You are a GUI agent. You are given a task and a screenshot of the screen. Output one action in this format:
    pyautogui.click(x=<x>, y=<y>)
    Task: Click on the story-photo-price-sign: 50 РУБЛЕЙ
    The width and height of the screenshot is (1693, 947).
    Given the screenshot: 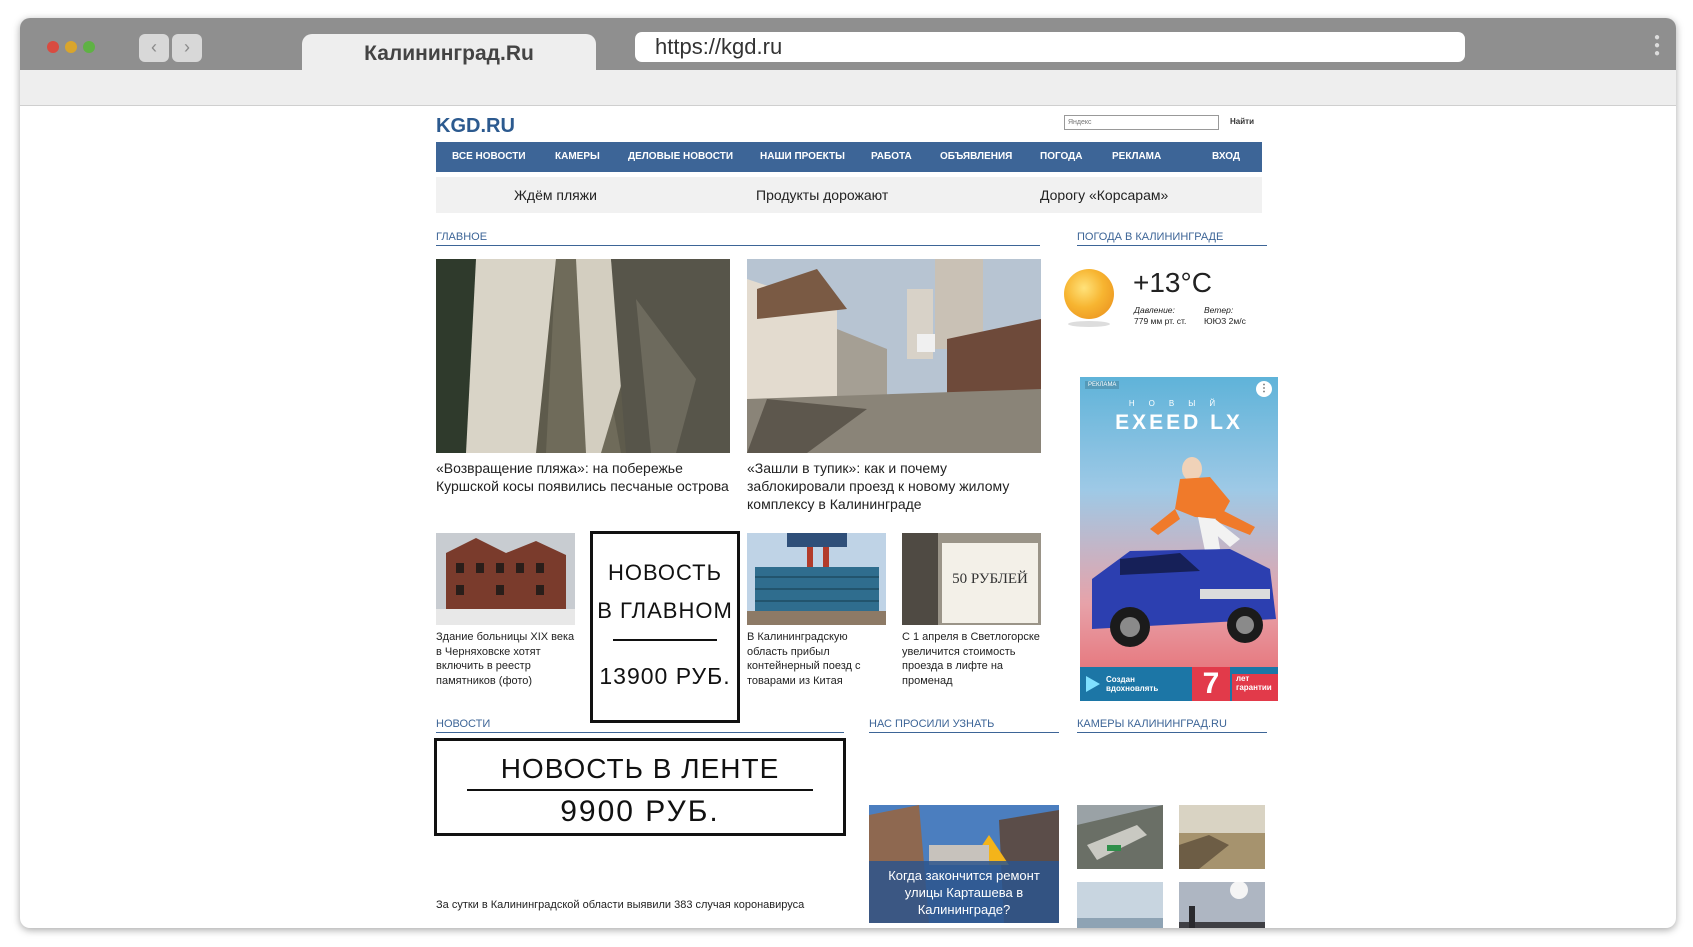 What is the action you would take?
    pyautogui.click(x=971, y=579)
    